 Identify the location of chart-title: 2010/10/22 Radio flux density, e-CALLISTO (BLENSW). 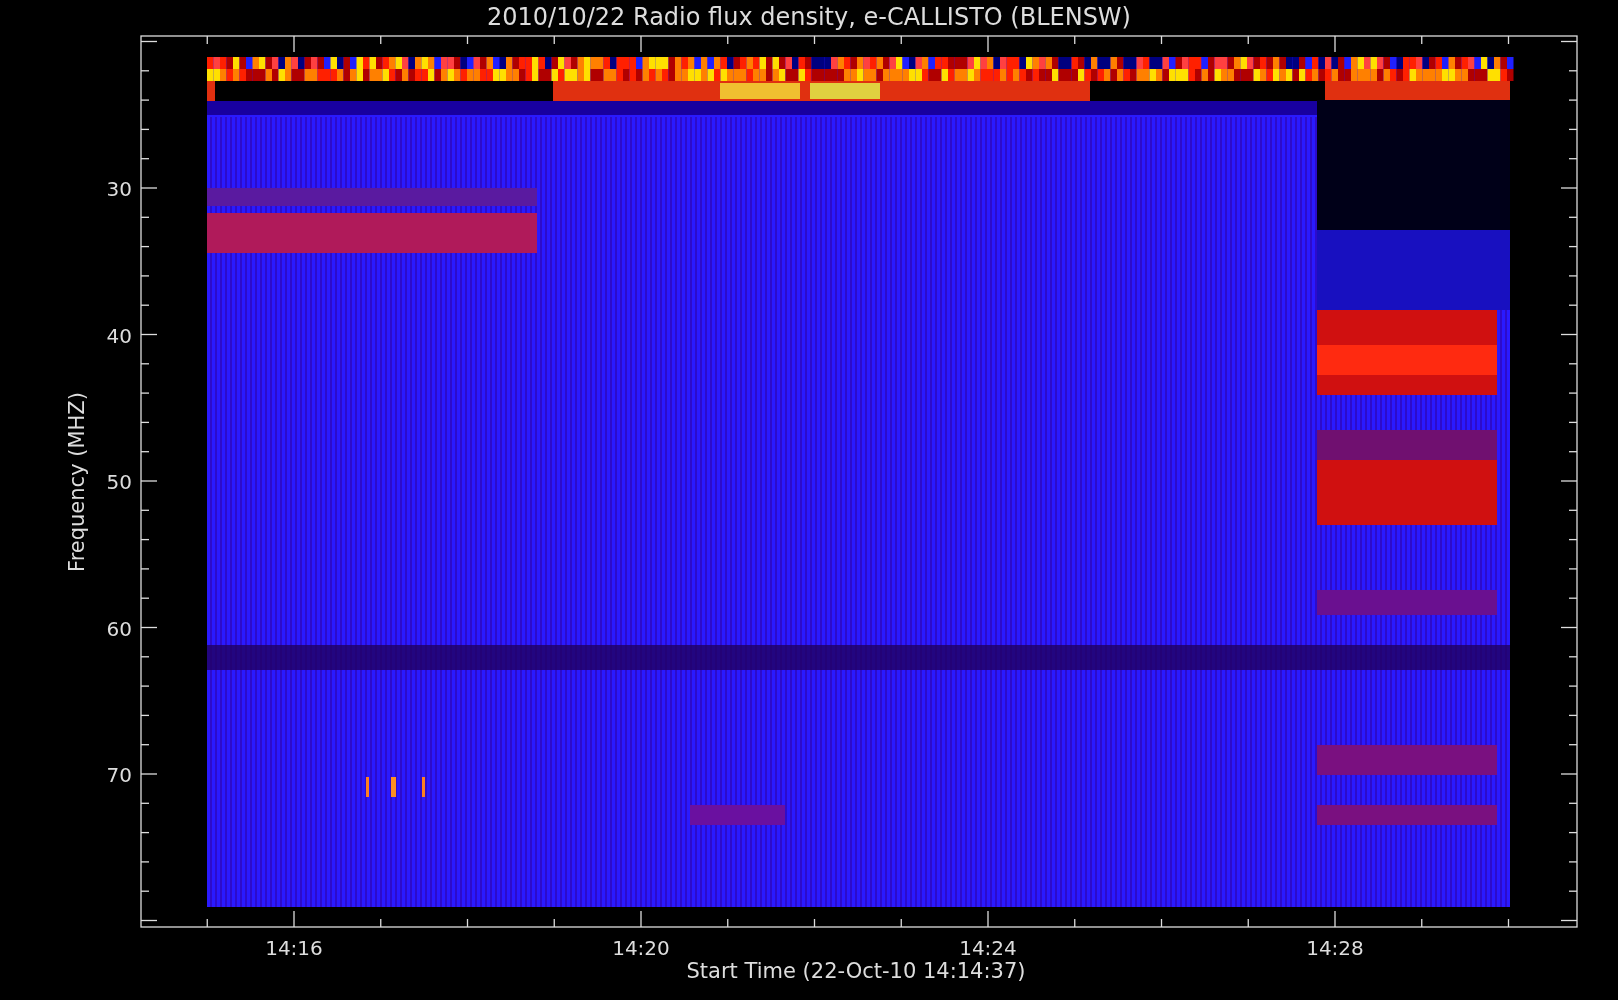
(809, 17).